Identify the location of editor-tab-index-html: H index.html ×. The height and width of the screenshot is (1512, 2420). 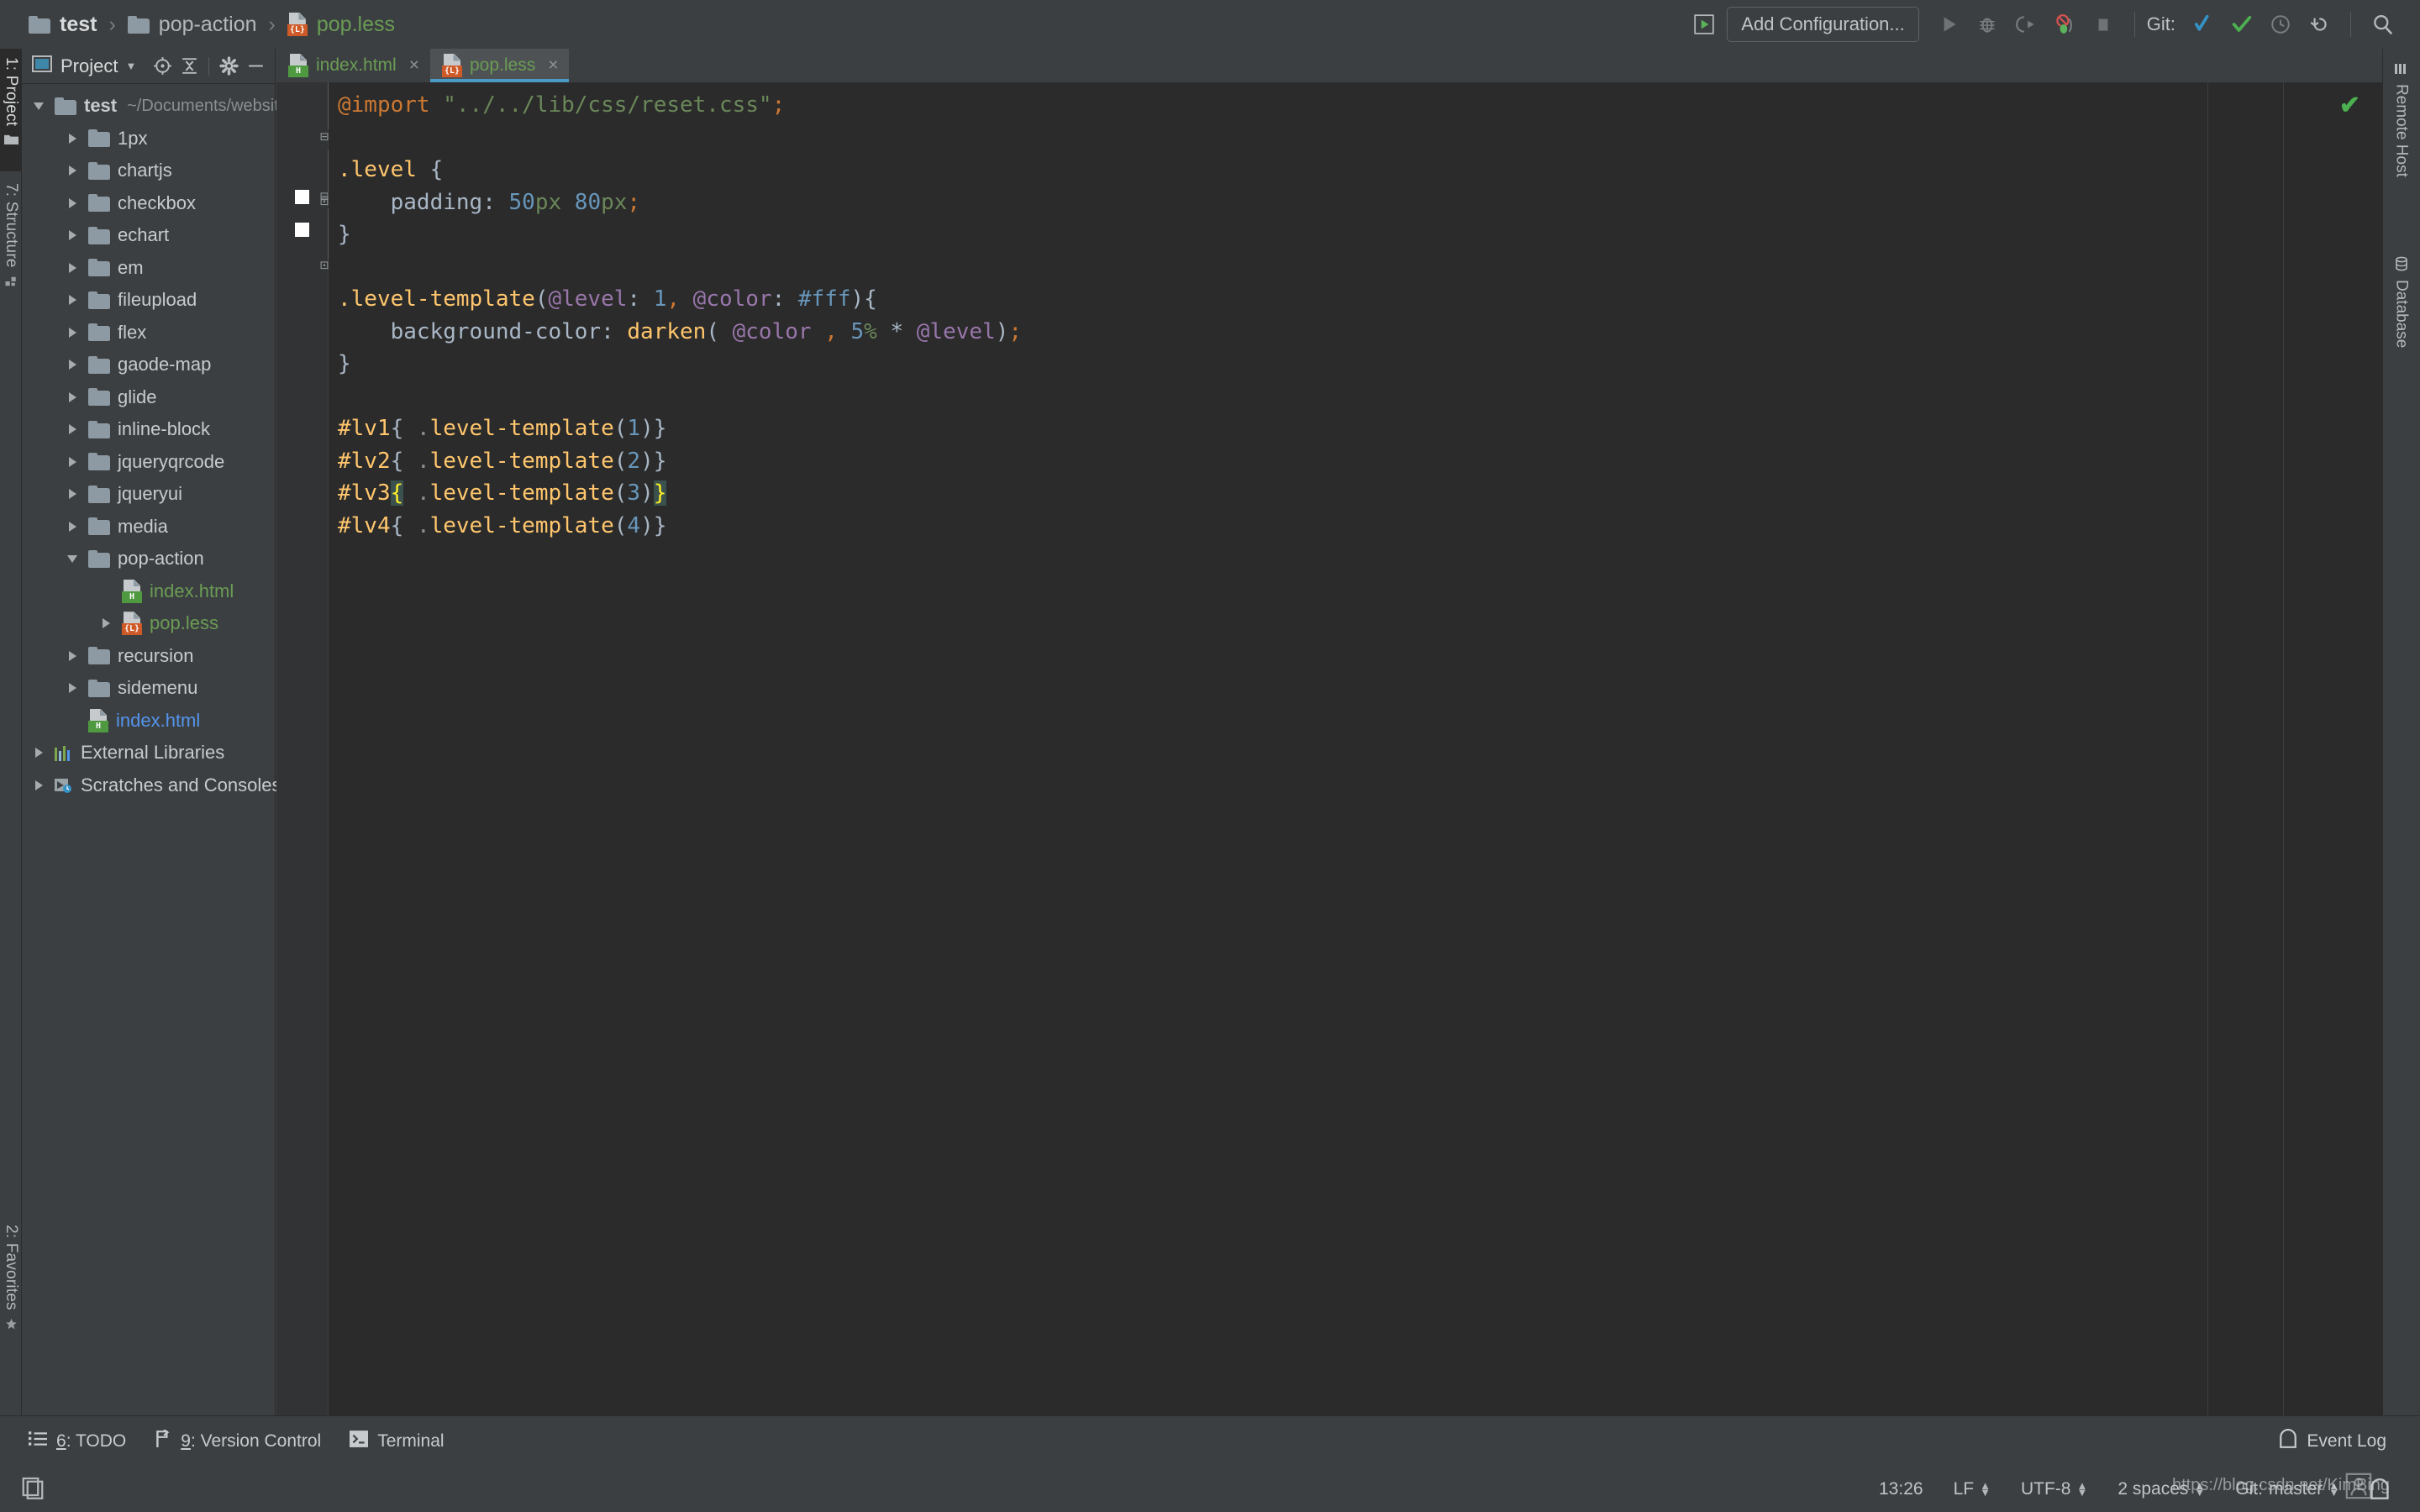
(353, 65).